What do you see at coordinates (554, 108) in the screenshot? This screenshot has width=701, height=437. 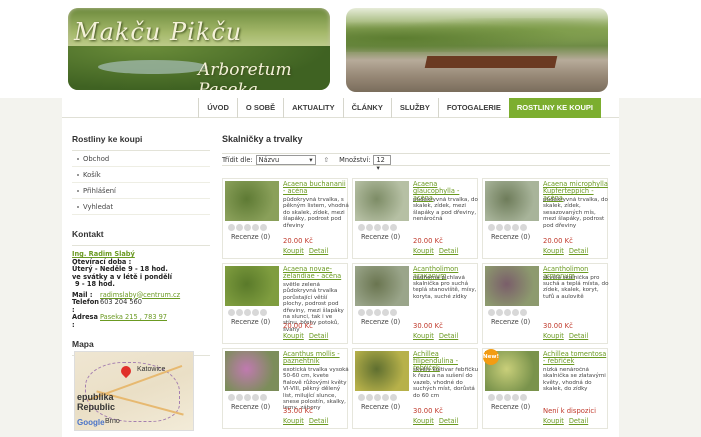 I see `nav-item: ROSTLINY KE KOUPI` at bounding box center [554, 108].